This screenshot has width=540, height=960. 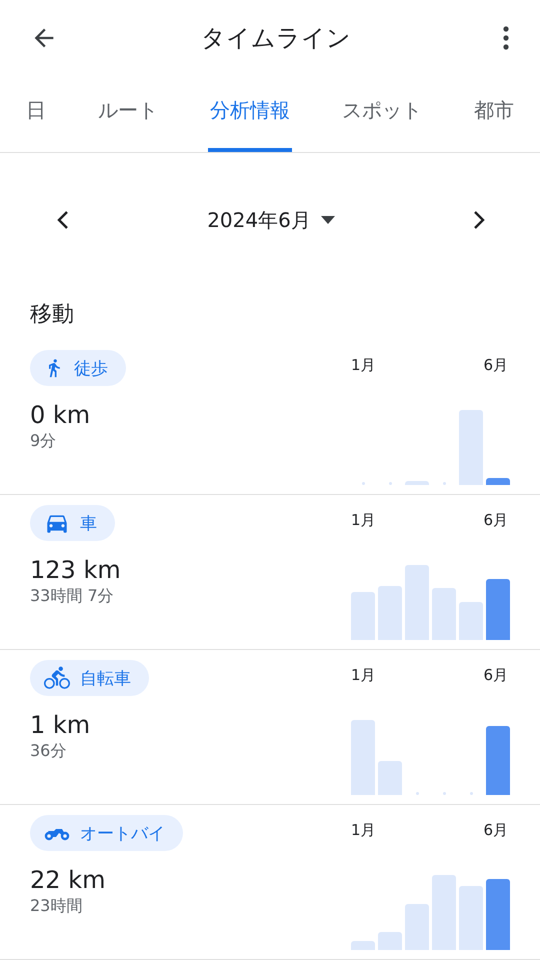 What do you see at coordinates (36, 113) in the screenshot?
I see `tab: 日` at bounding box center [36, 113].